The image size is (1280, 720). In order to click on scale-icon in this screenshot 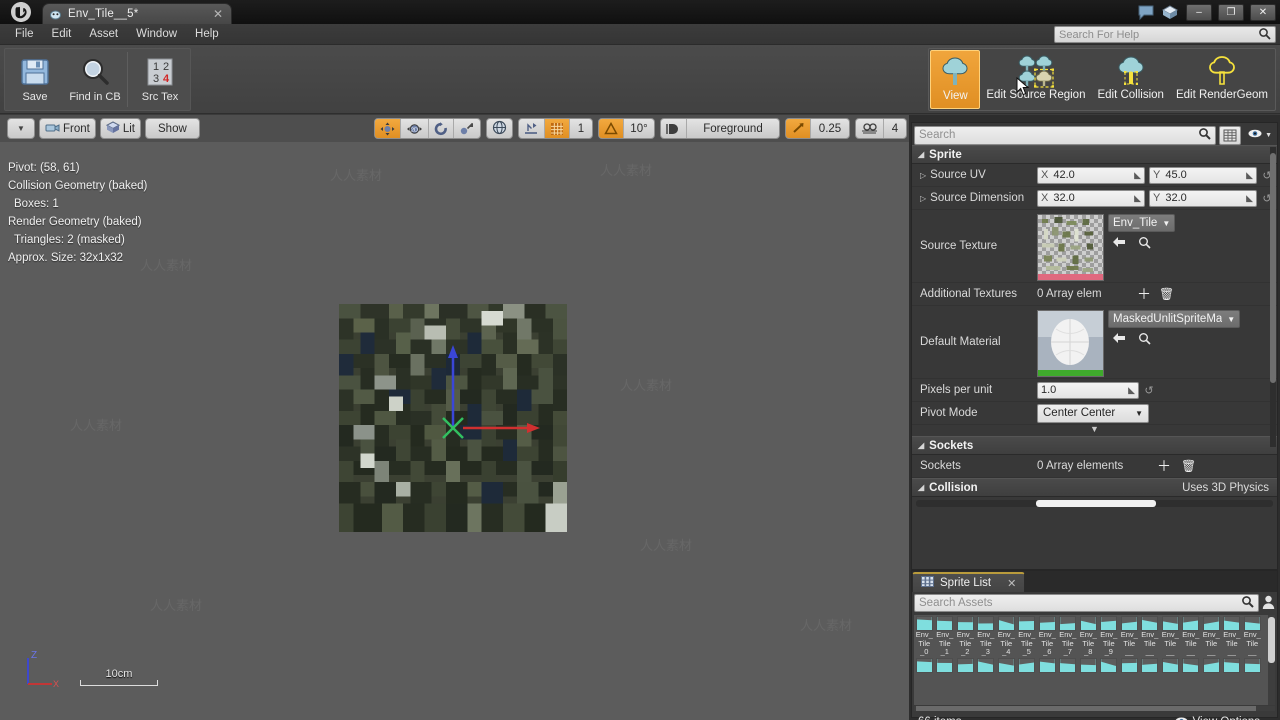, I will do `click(467, 128)`.